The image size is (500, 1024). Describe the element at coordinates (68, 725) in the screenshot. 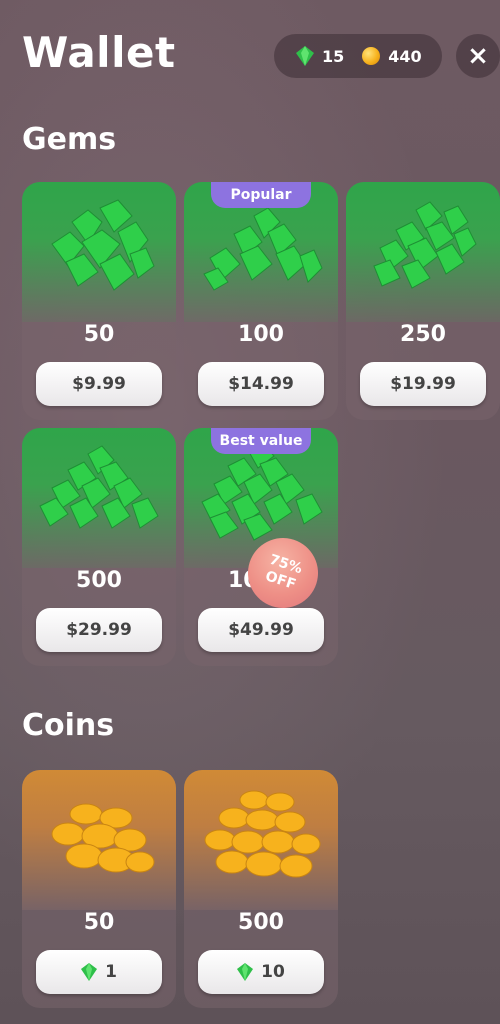

I see `coins-section-title: Coins` at that location.